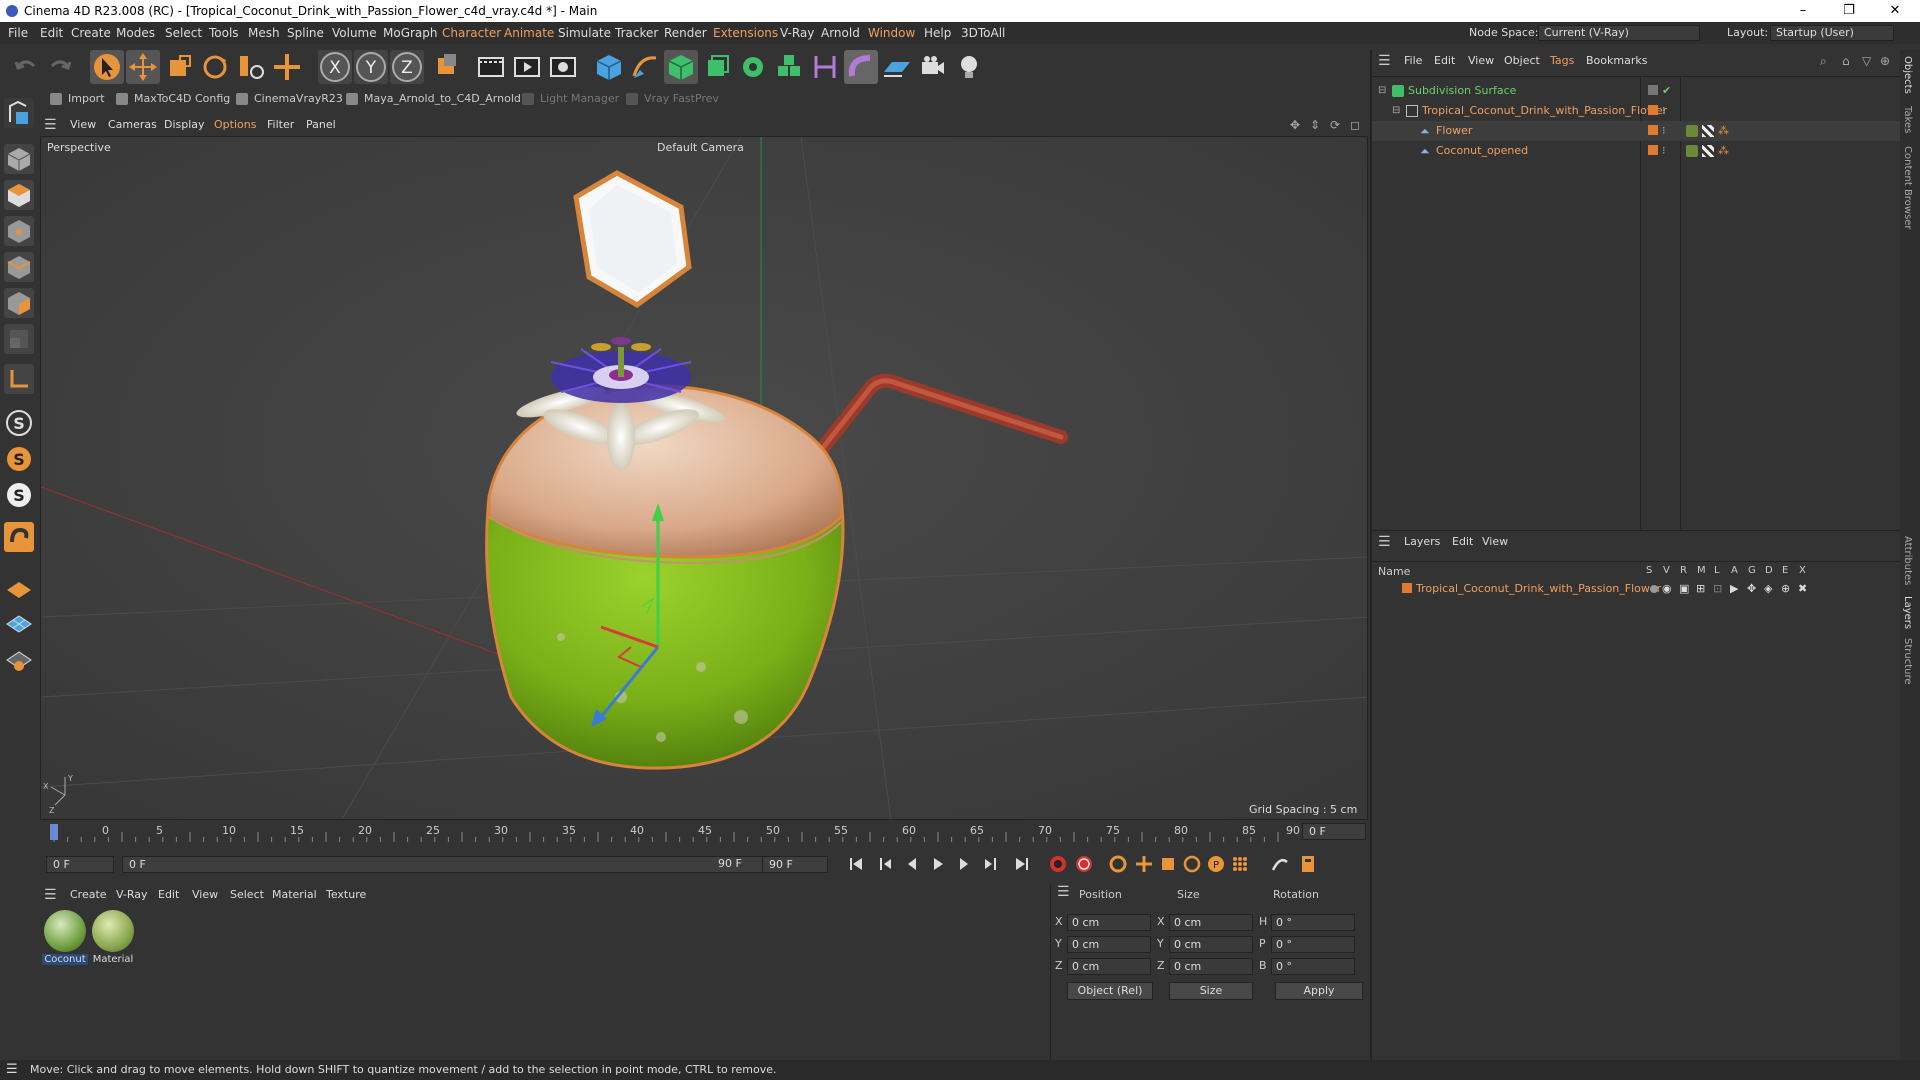  Describe the element at coordinates (1753, 587) in the screenshot. I see `layer-generator-icon: ✥` at that location.